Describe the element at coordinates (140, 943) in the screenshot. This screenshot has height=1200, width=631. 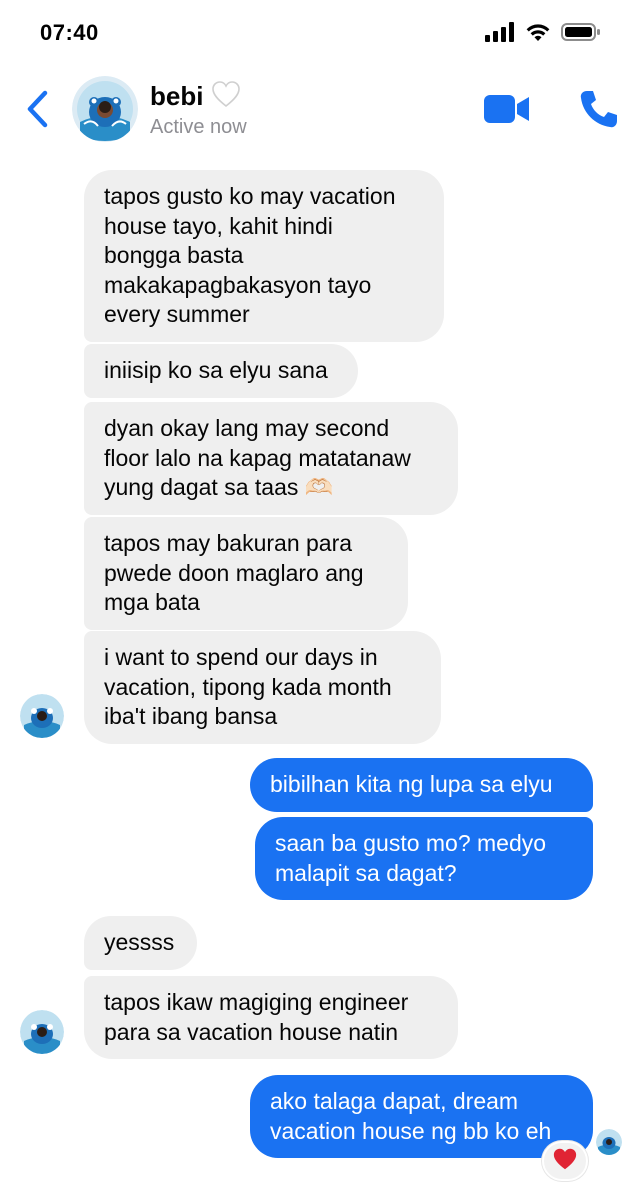
I see `message-bubble-incoming: yessss` at that location.